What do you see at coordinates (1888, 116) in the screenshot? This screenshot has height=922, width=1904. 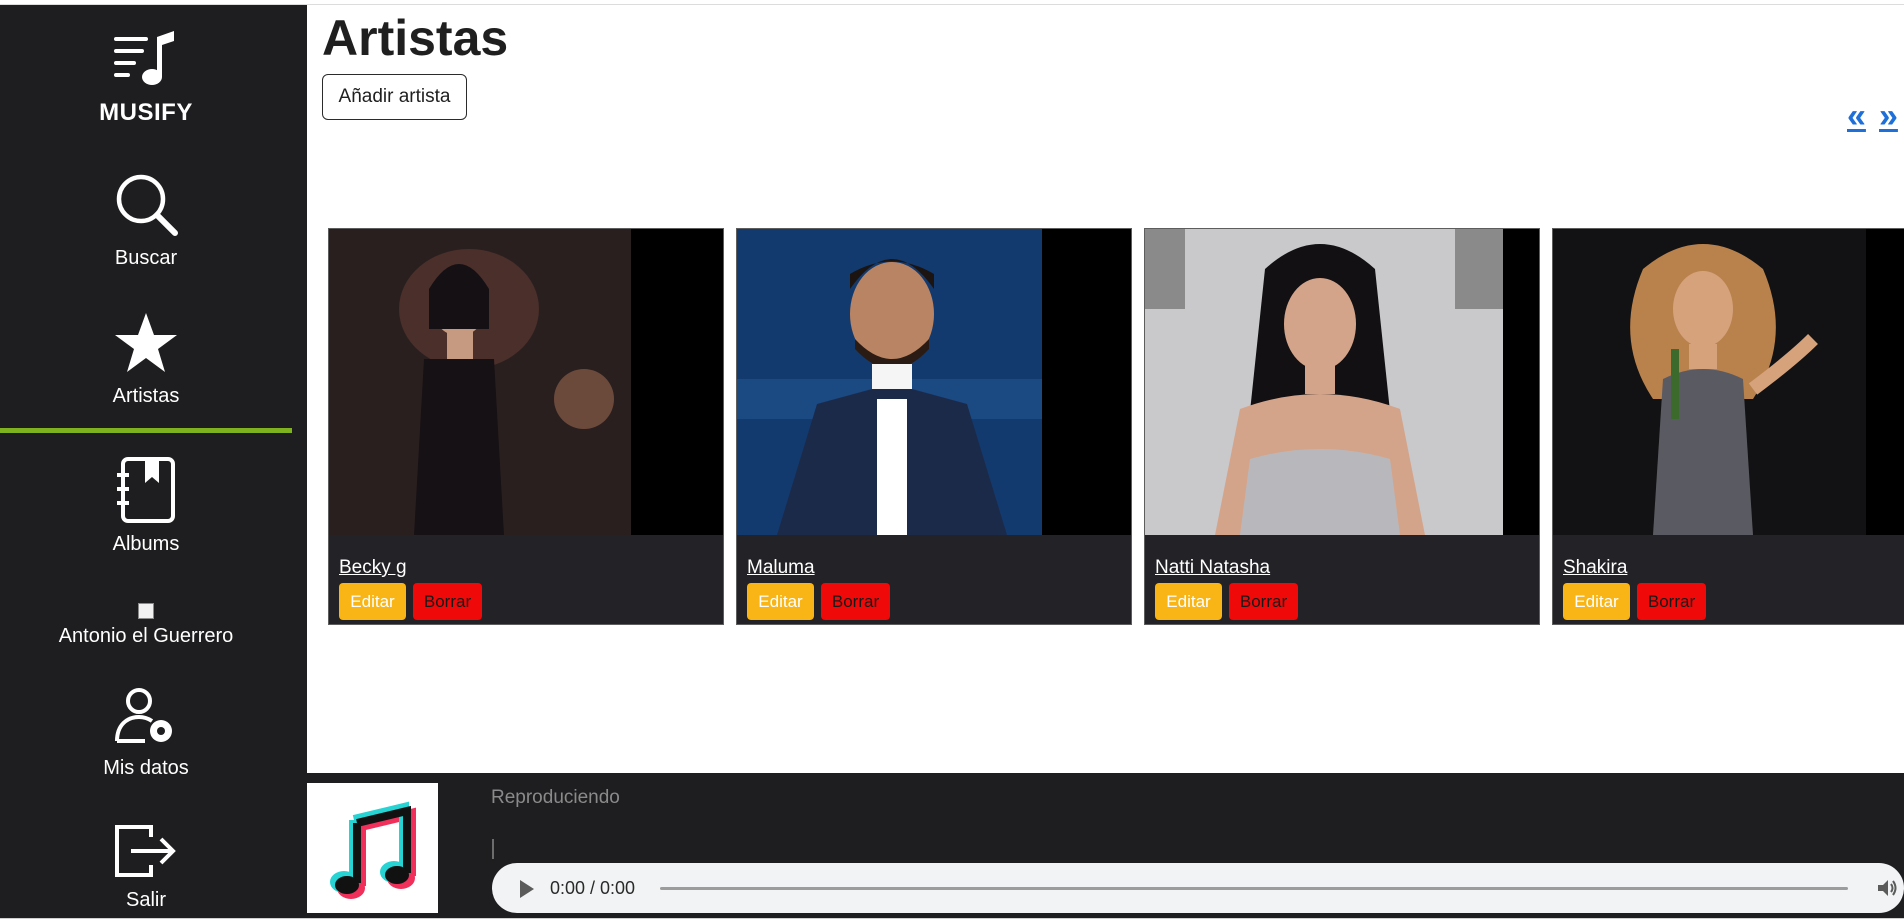 I see `next-page-link: »` at bounding box center [1888, 116].